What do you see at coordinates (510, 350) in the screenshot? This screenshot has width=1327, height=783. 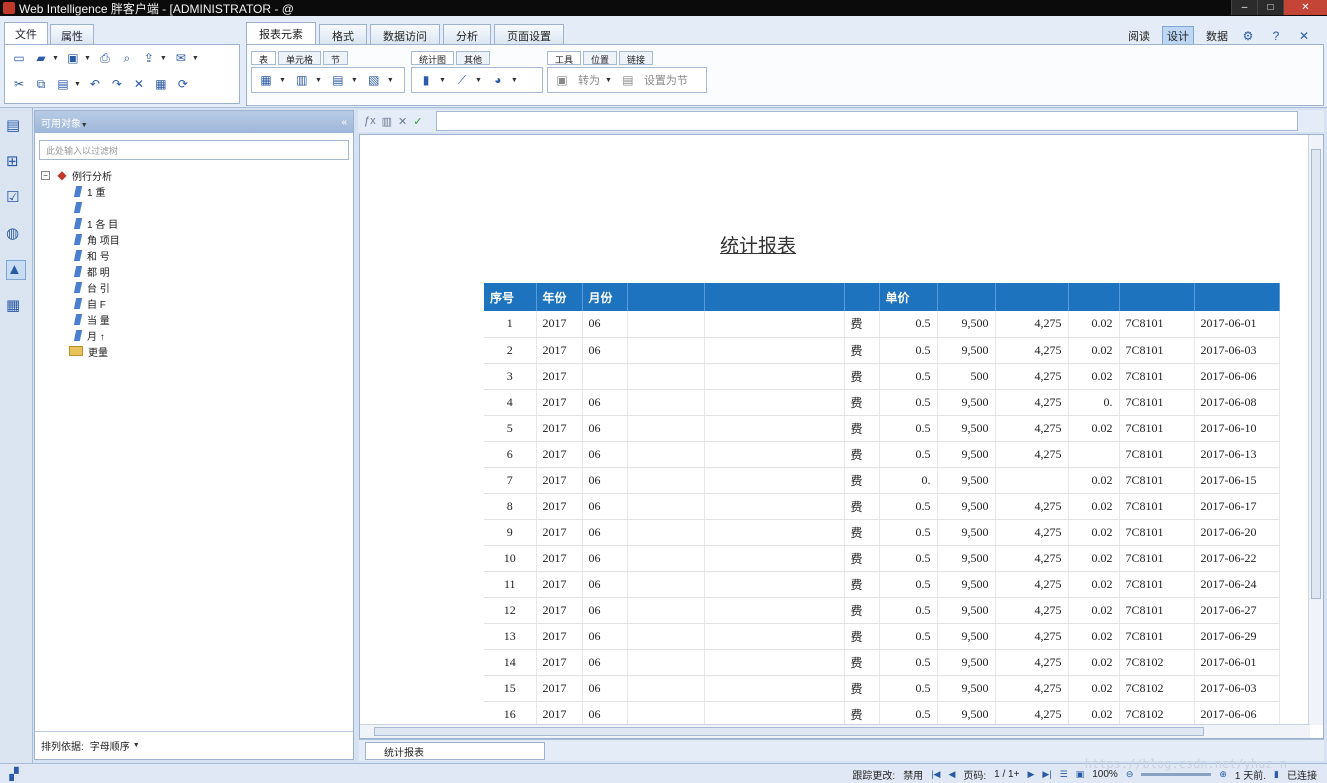 I see `table-cell: 2` at bounding box center [510, 350].